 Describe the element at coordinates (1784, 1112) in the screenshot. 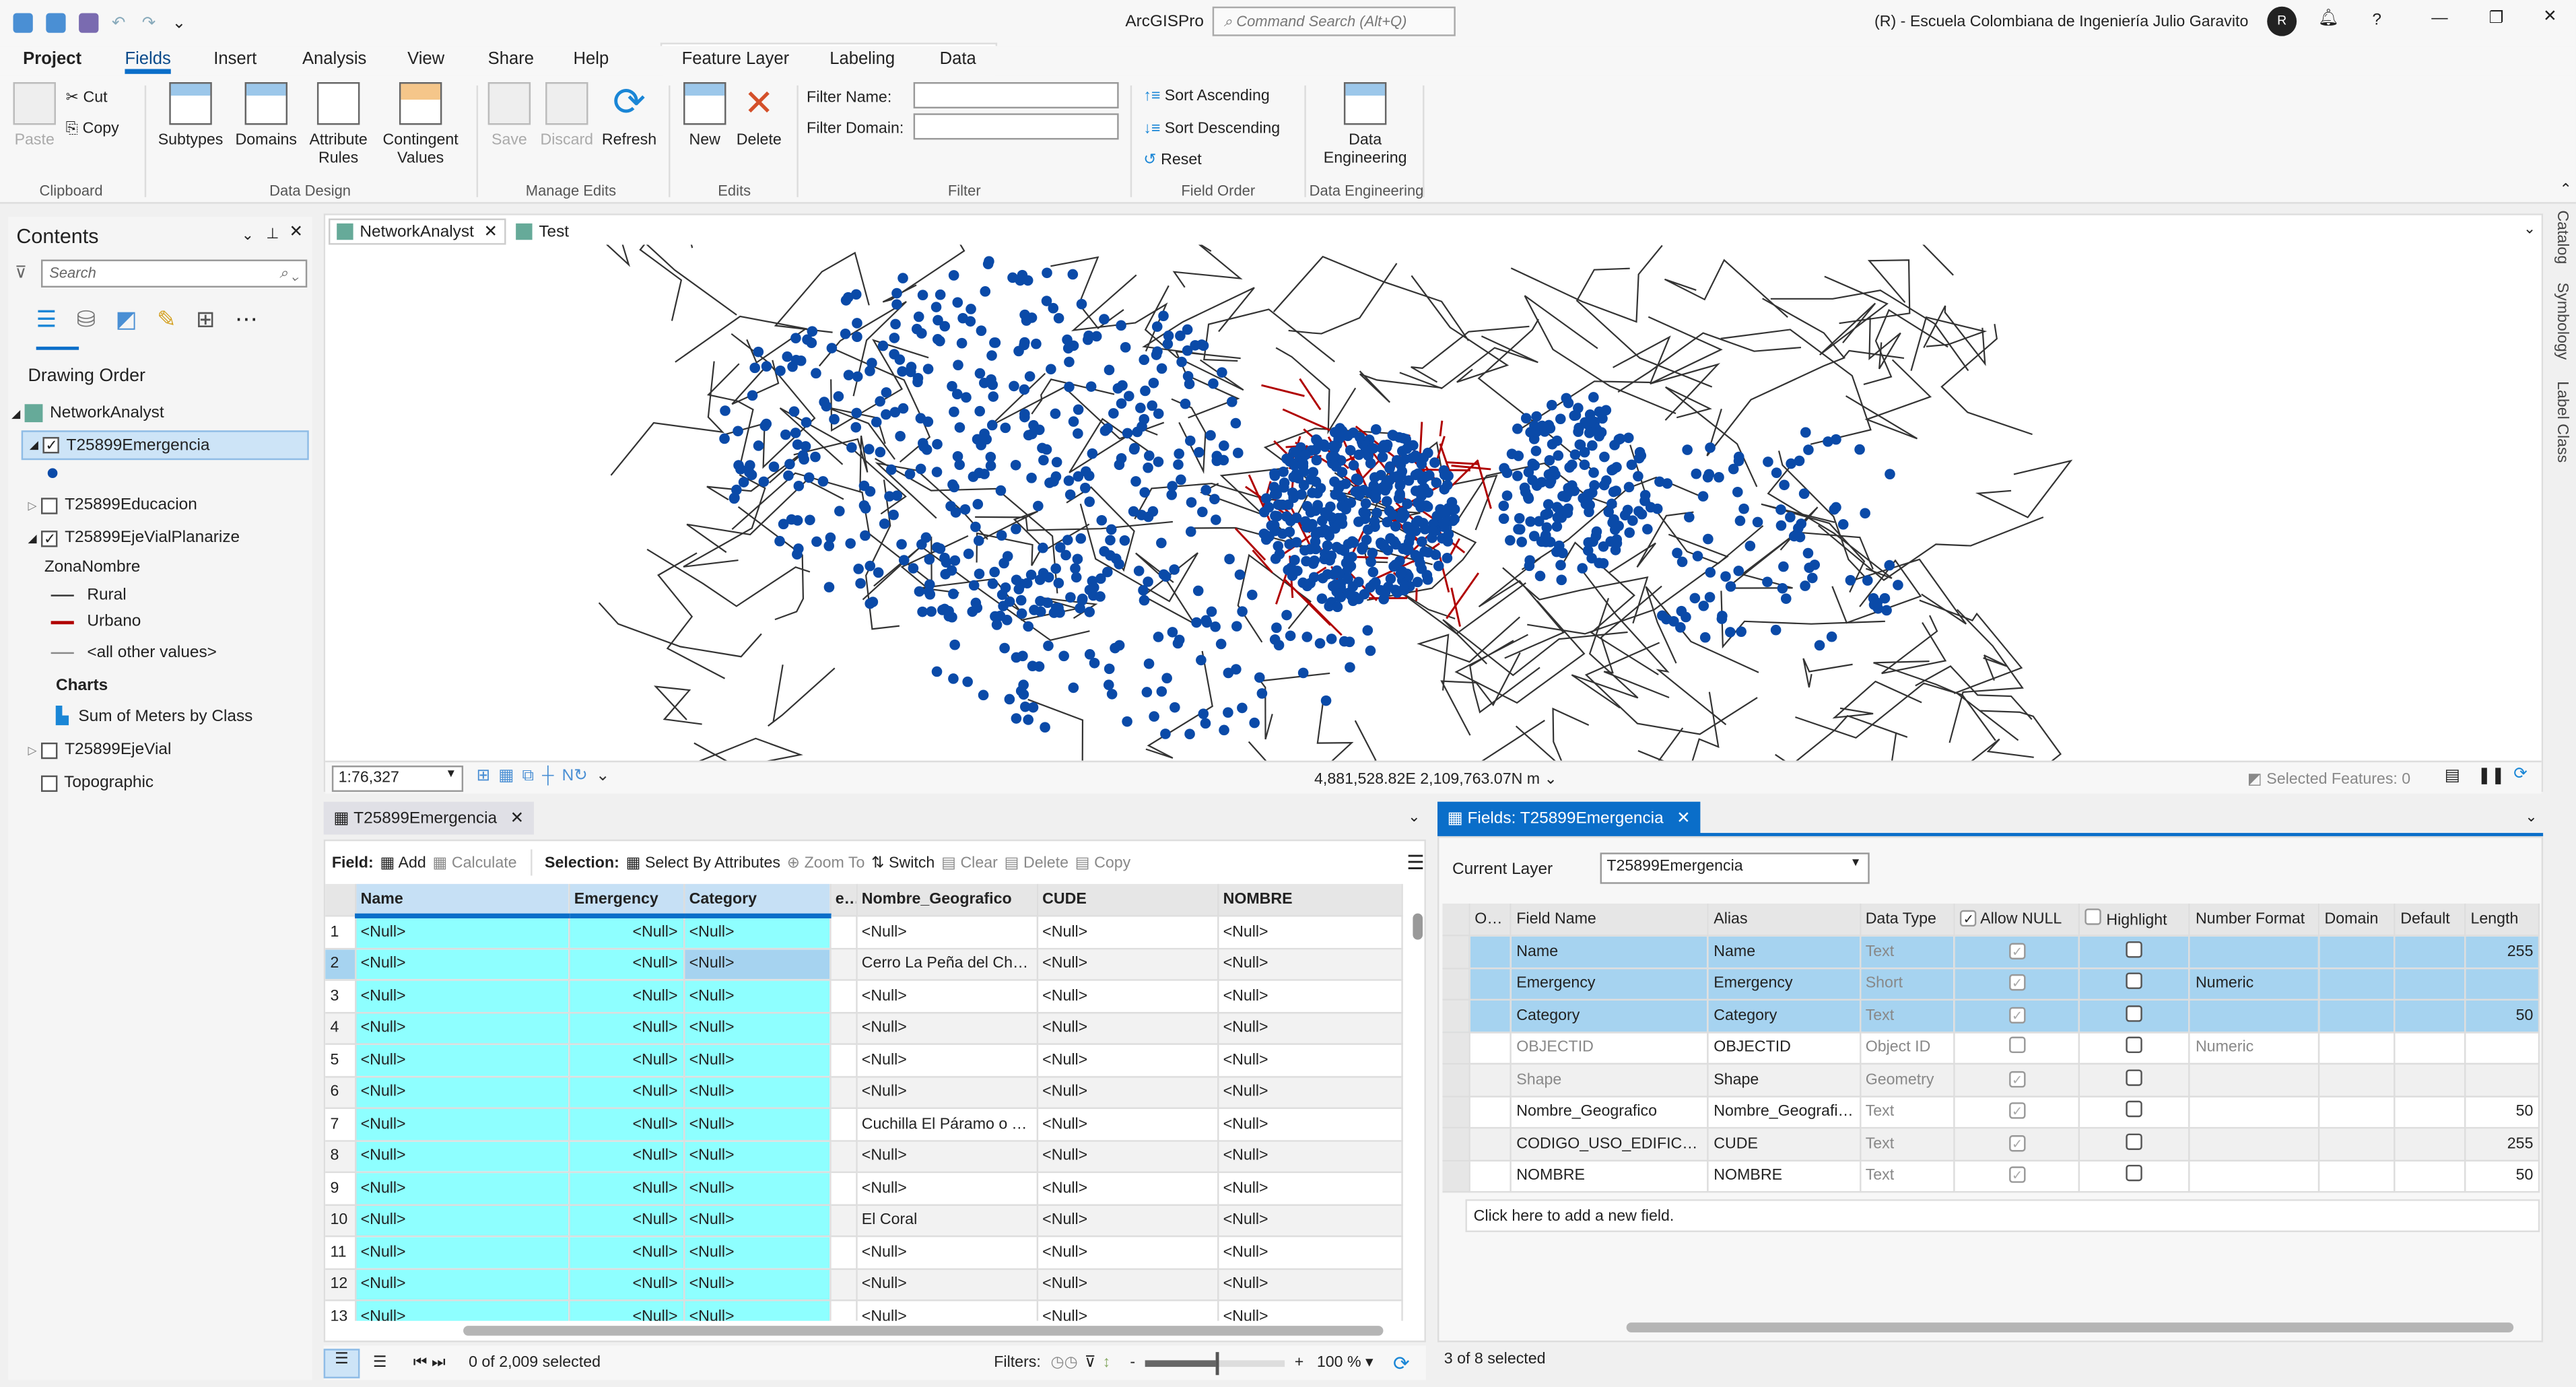

I see `alias-cell: Nombre_Geografico` at that location.